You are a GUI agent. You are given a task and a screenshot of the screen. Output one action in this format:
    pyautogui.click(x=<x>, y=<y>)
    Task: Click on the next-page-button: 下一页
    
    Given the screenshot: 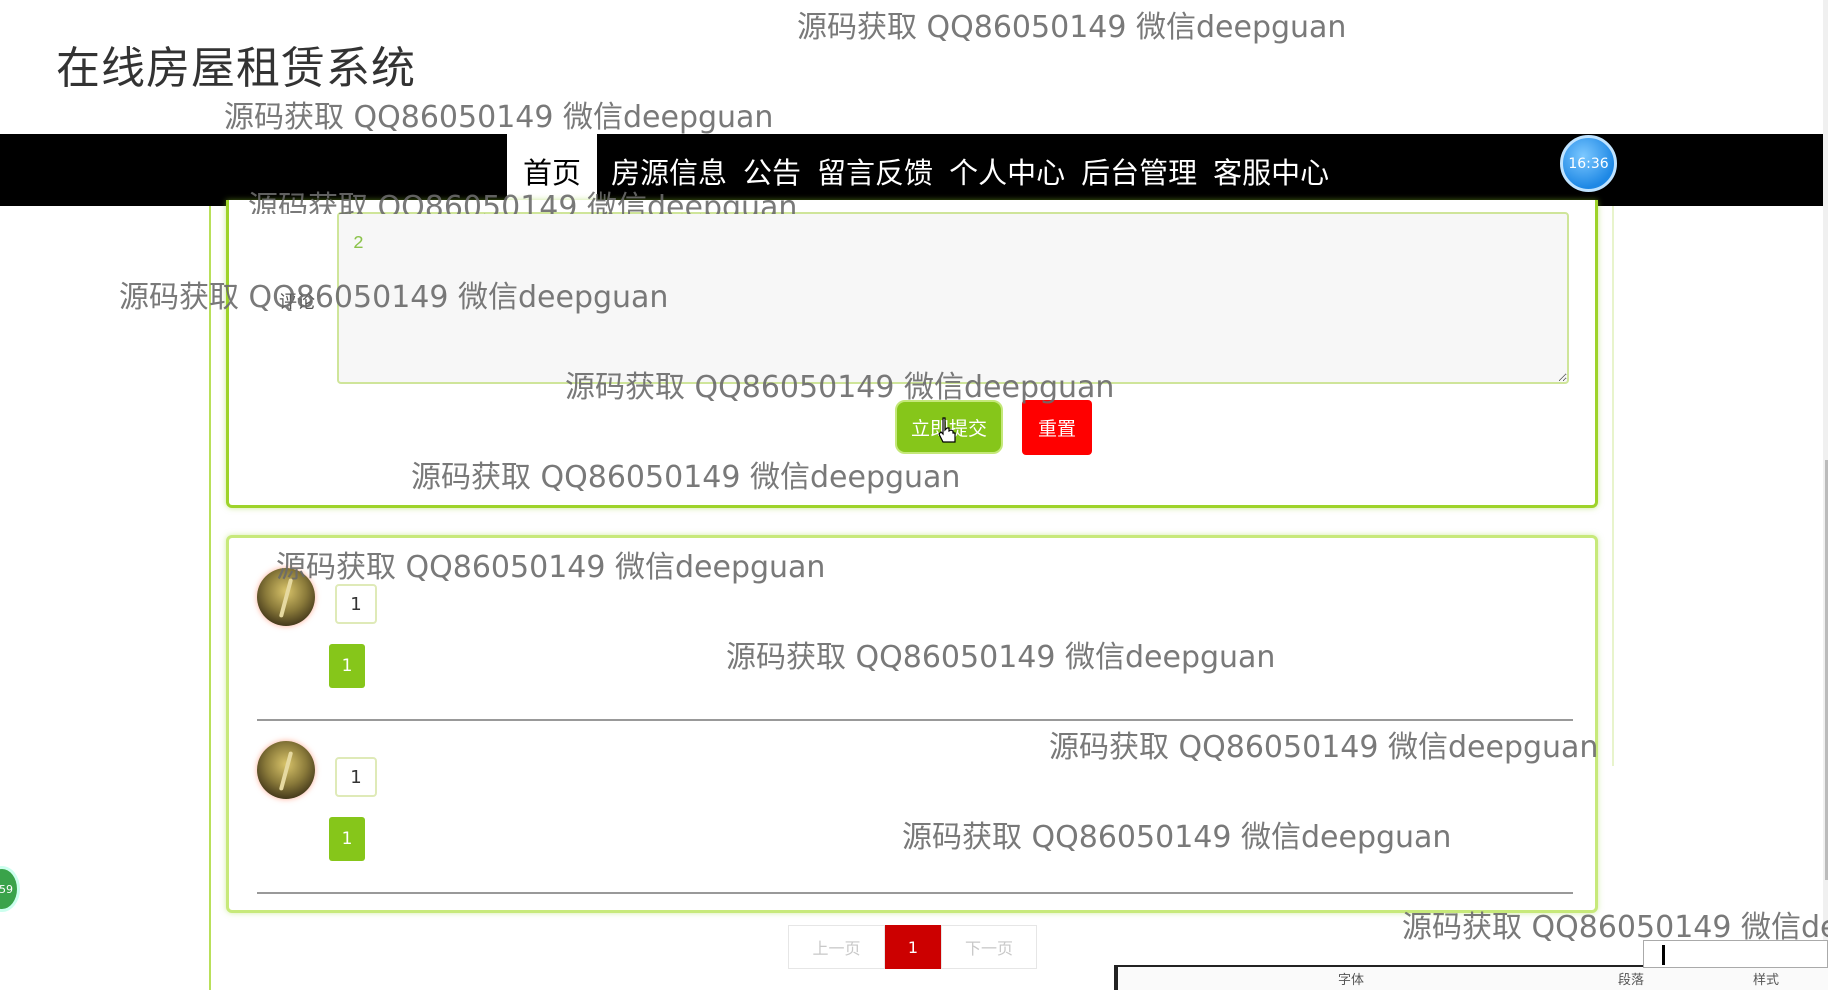 What is the action you would take?
    pyautogui.click(x=989, y=947)
    